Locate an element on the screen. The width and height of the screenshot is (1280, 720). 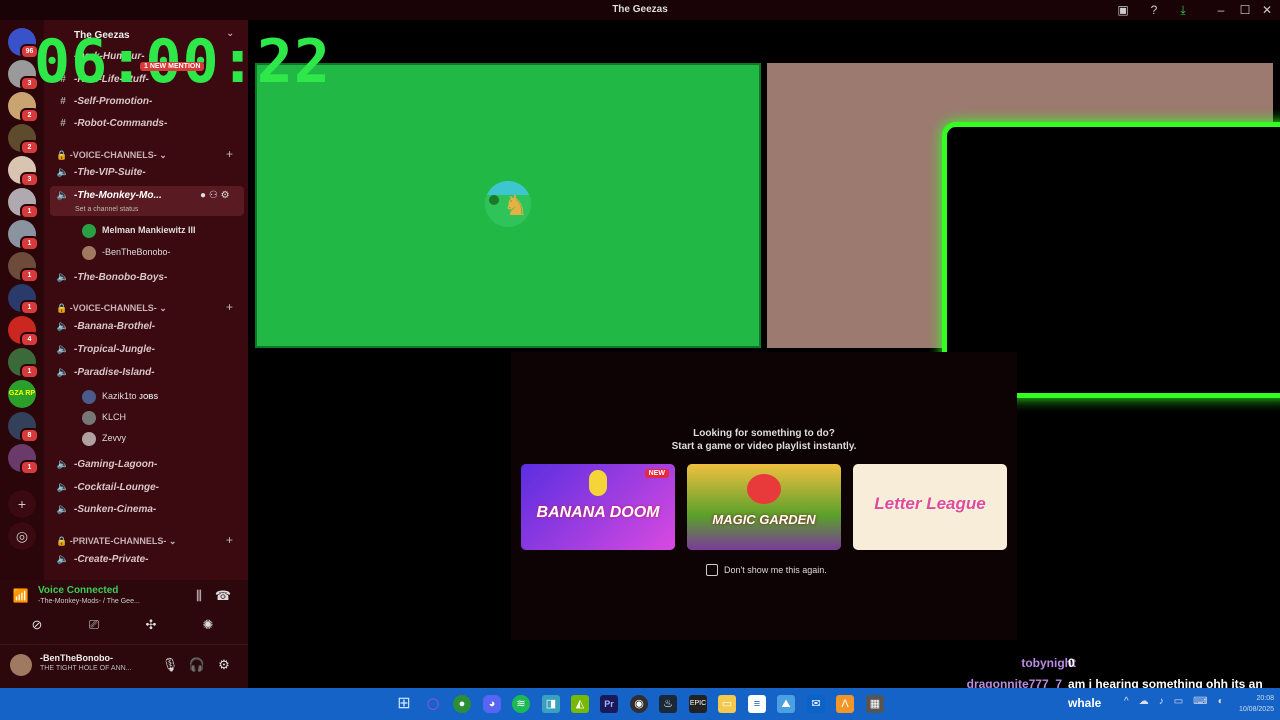
headphones-icon: 🎧 is located at coordinates (197, 665).